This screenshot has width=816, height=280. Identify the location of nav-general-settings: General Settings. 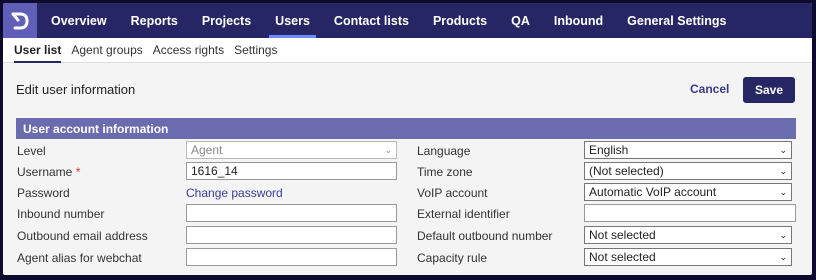
(676, 20).